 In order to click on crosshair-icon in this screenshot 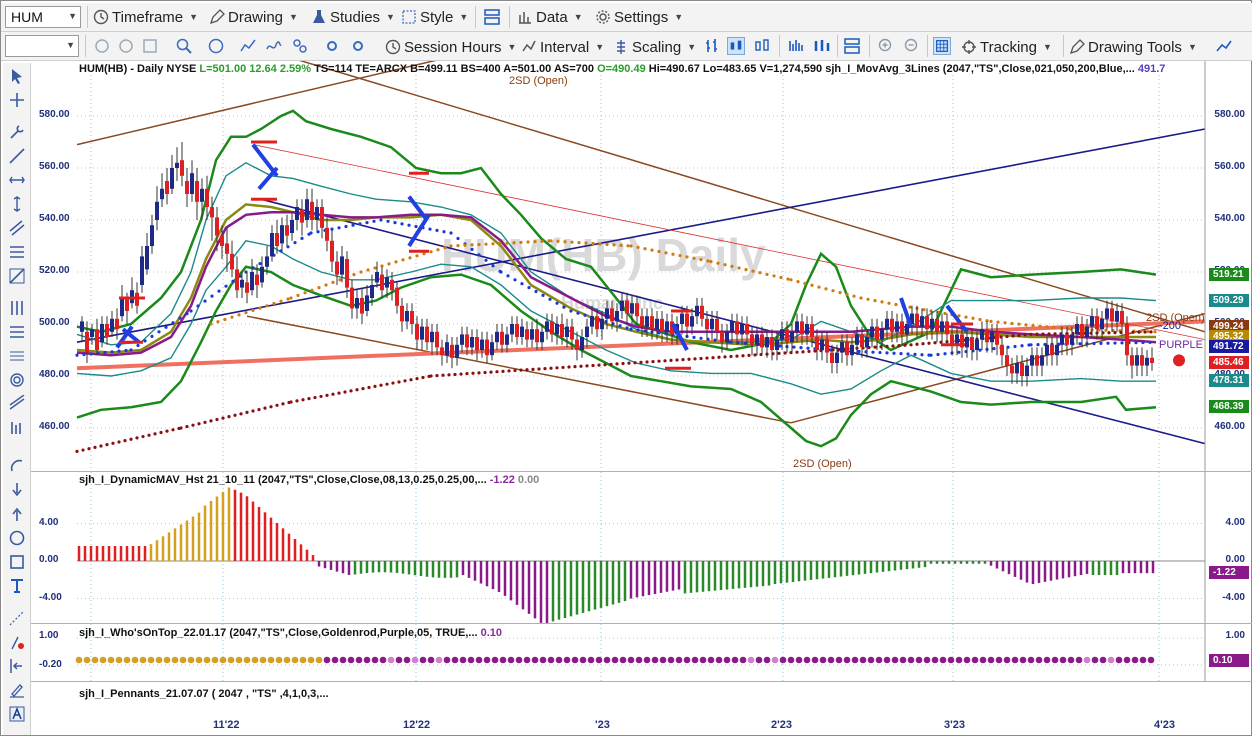, I will do `click(17, 100)`.